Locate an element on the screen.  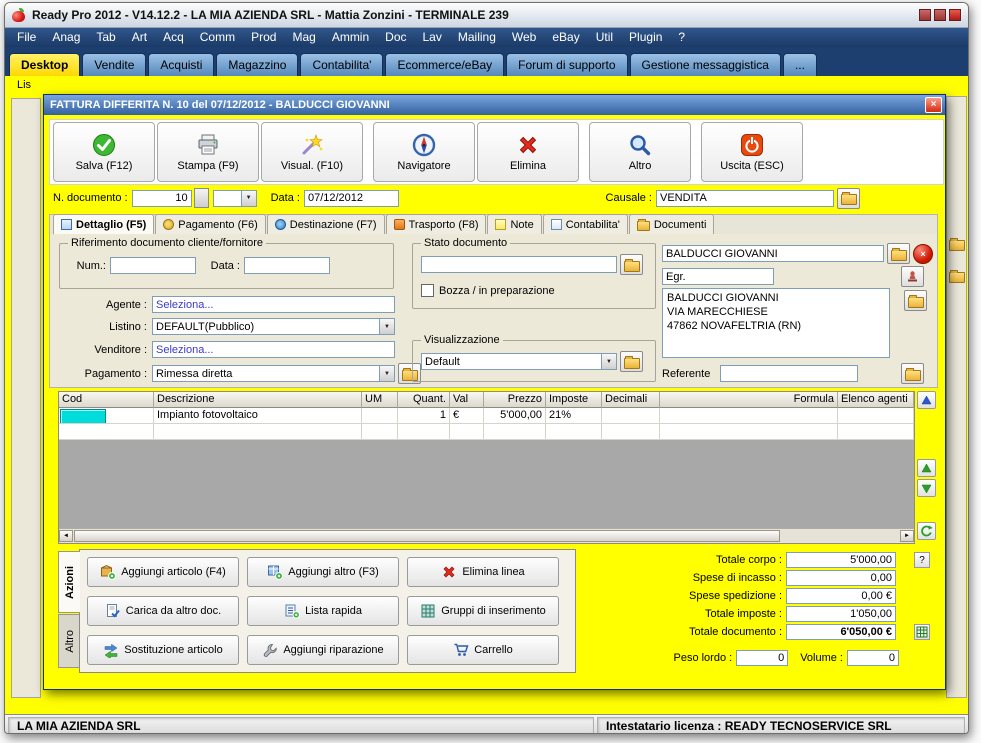
navigator-button: Navigatore is located at coordinates (424, 152).